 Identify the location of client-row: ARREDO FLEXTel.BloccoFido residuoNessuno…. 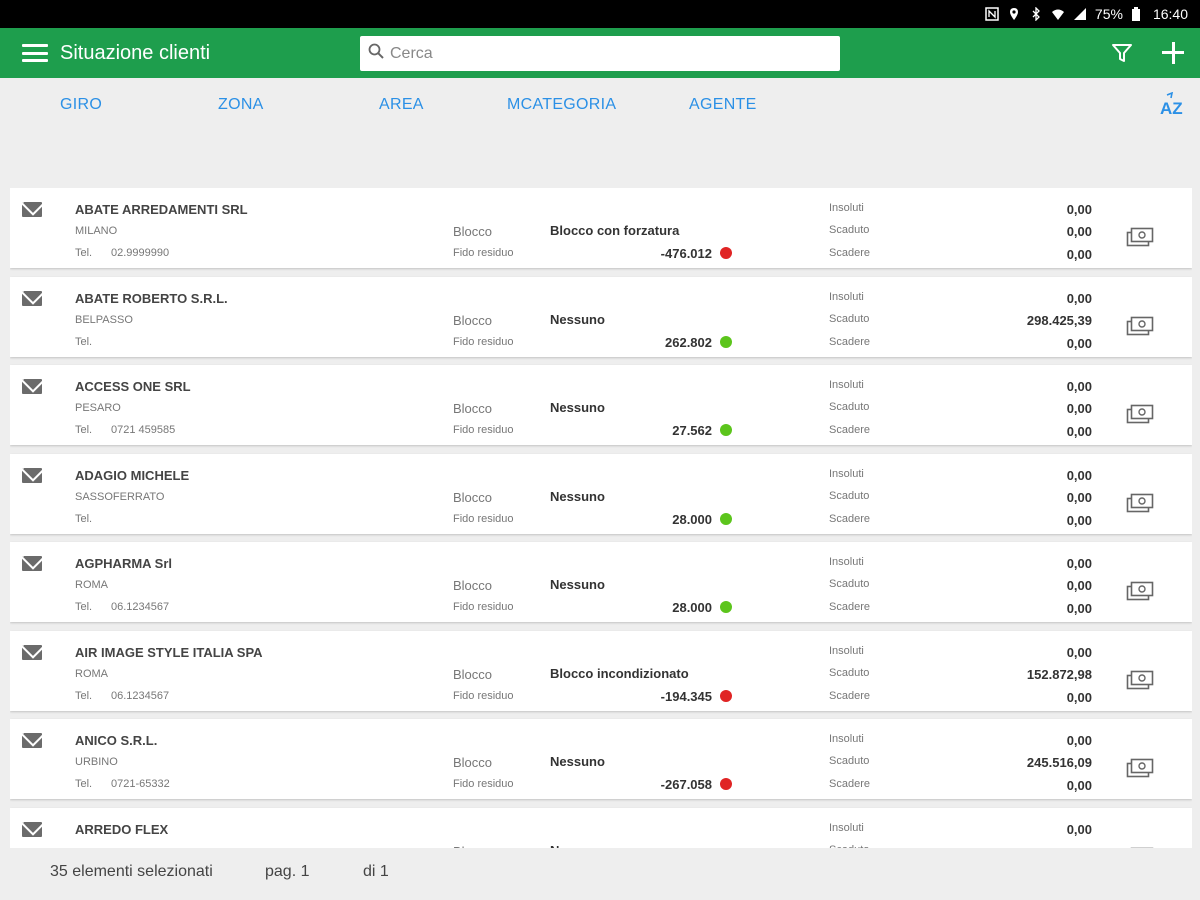
(601, 828).